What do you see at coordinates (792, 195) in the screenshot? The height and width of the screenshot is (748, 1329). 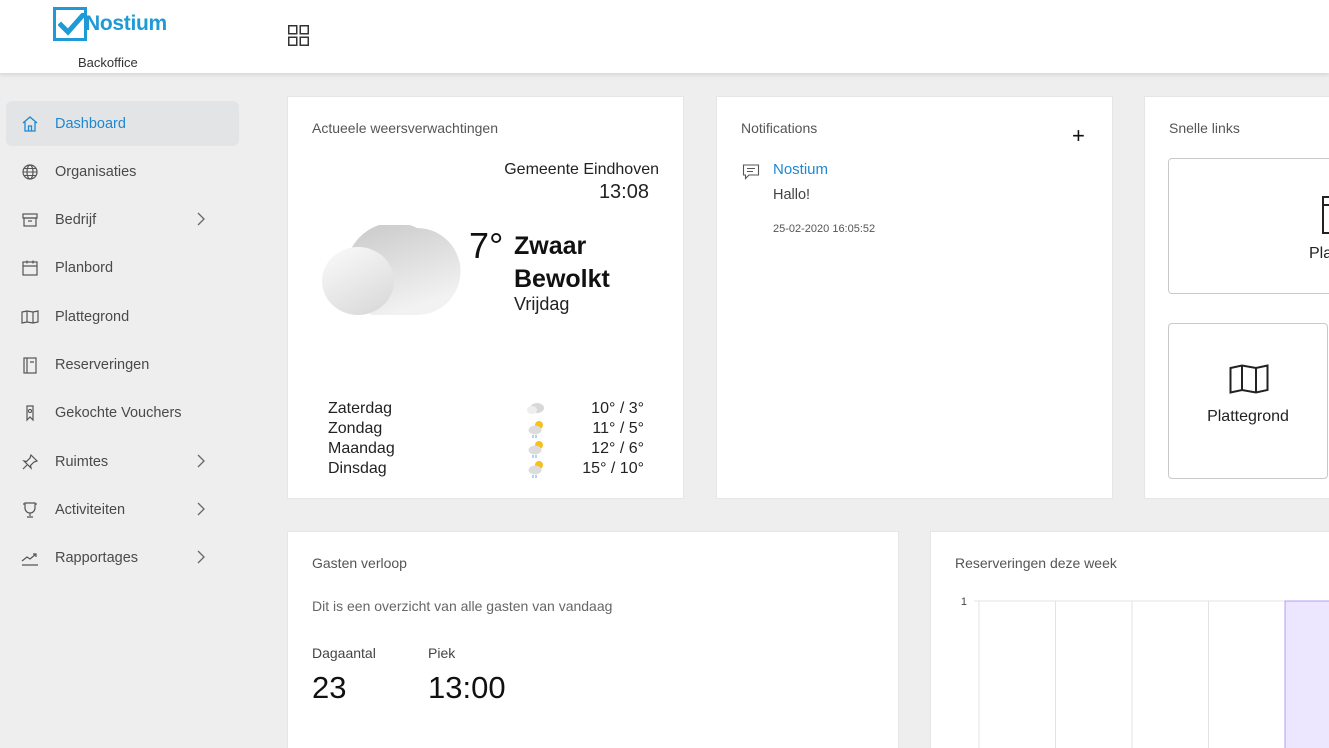 I see `notification-message: Hallo!` at bounding box center [792, 195].